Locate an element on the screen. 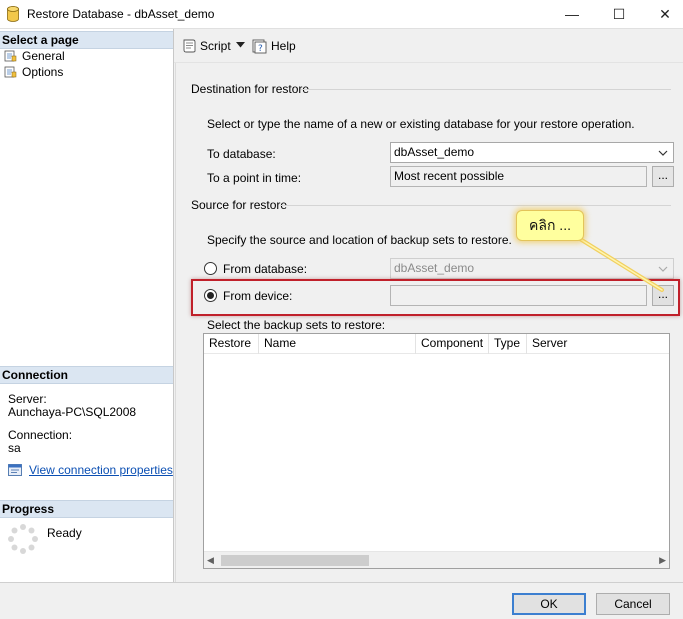 This screenshot has height=619, width=683. script-icon is located at coordinates (189, 46).